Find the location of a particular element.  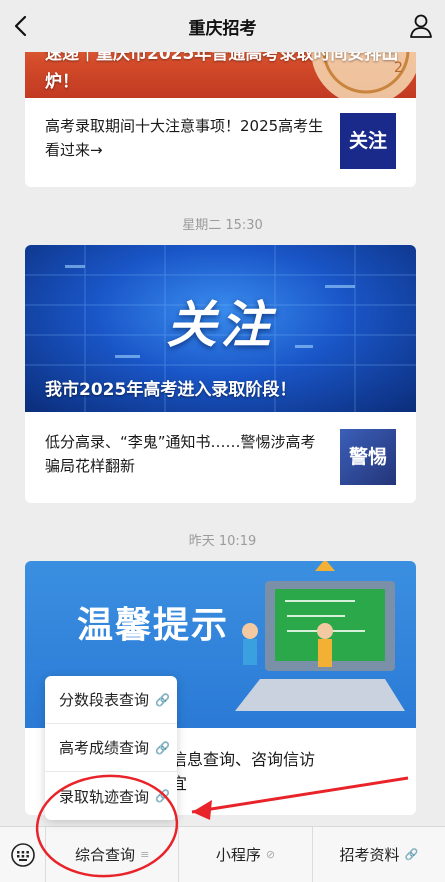

menu-item-comprehensive-query: 综合查询 ≡ is located at coordinates (113, 854).